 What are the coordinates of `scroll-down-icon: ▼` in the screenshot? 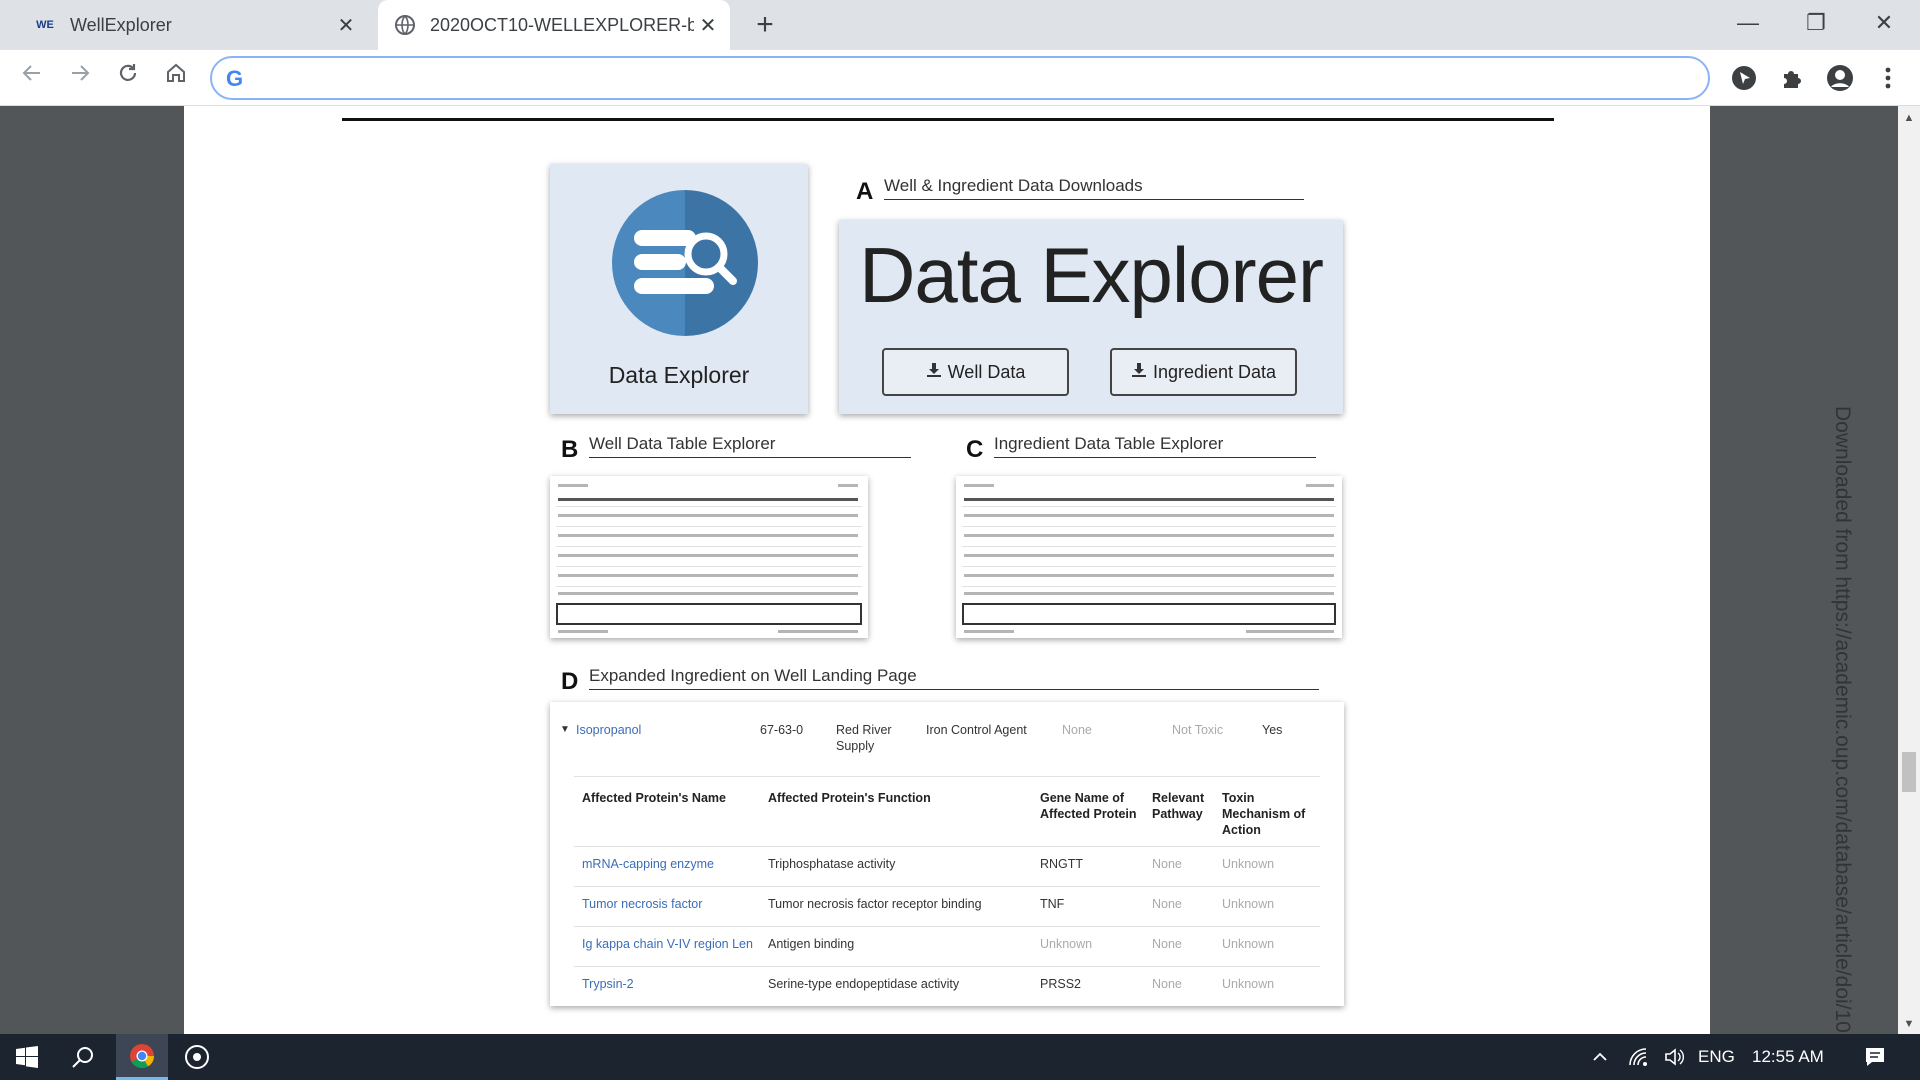 It's located at (1909, 1024).